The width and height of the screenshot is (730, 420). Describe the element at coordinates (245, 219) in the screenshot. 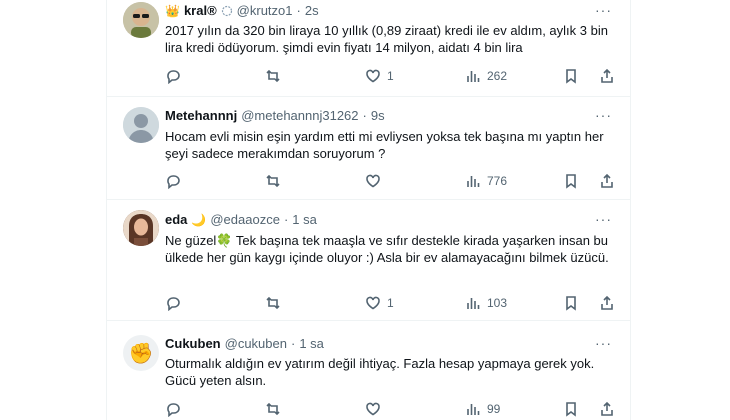

I see `user-handle: @edaaozce` at that location.